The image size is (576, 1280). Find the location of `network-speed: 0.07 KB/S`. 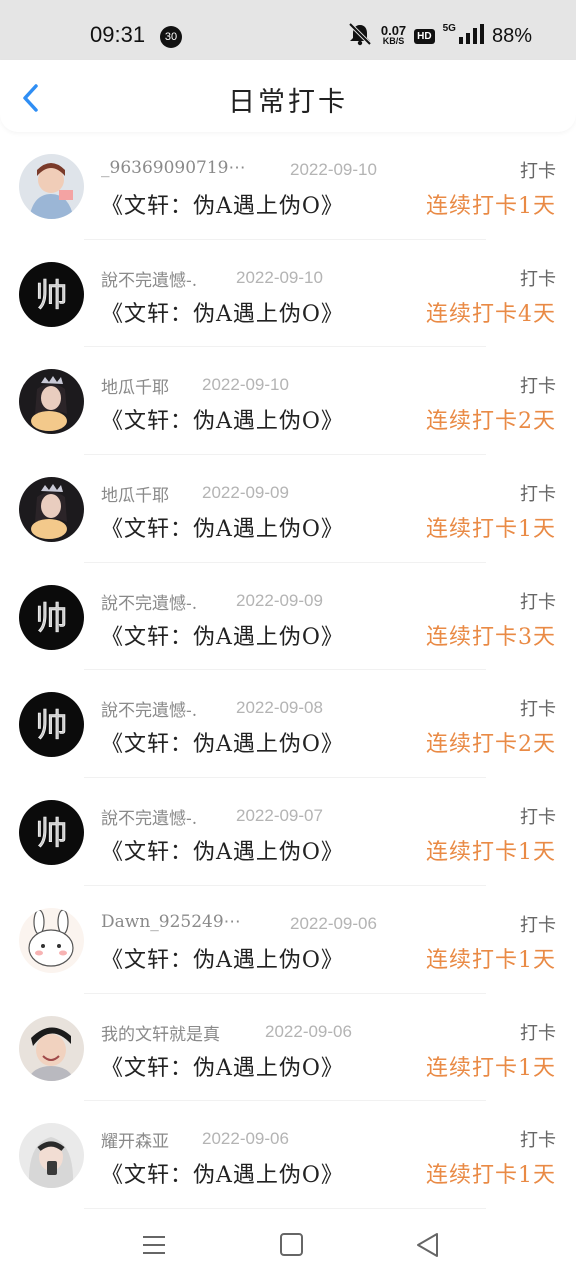

network-speed: 0.07 KB/S is located at coordinates (393, 34).